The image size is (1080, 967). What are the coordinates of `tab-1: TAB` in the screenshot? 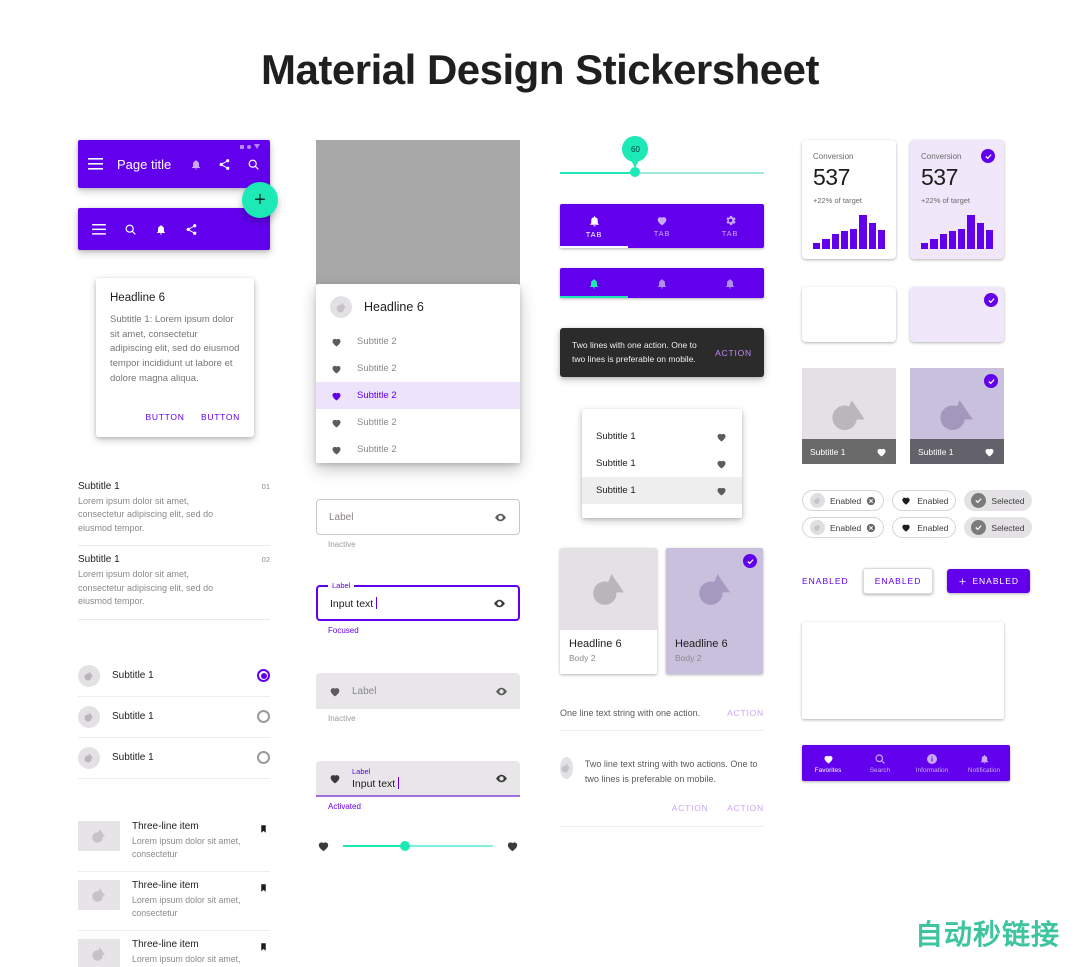 It's located at (594, 226).